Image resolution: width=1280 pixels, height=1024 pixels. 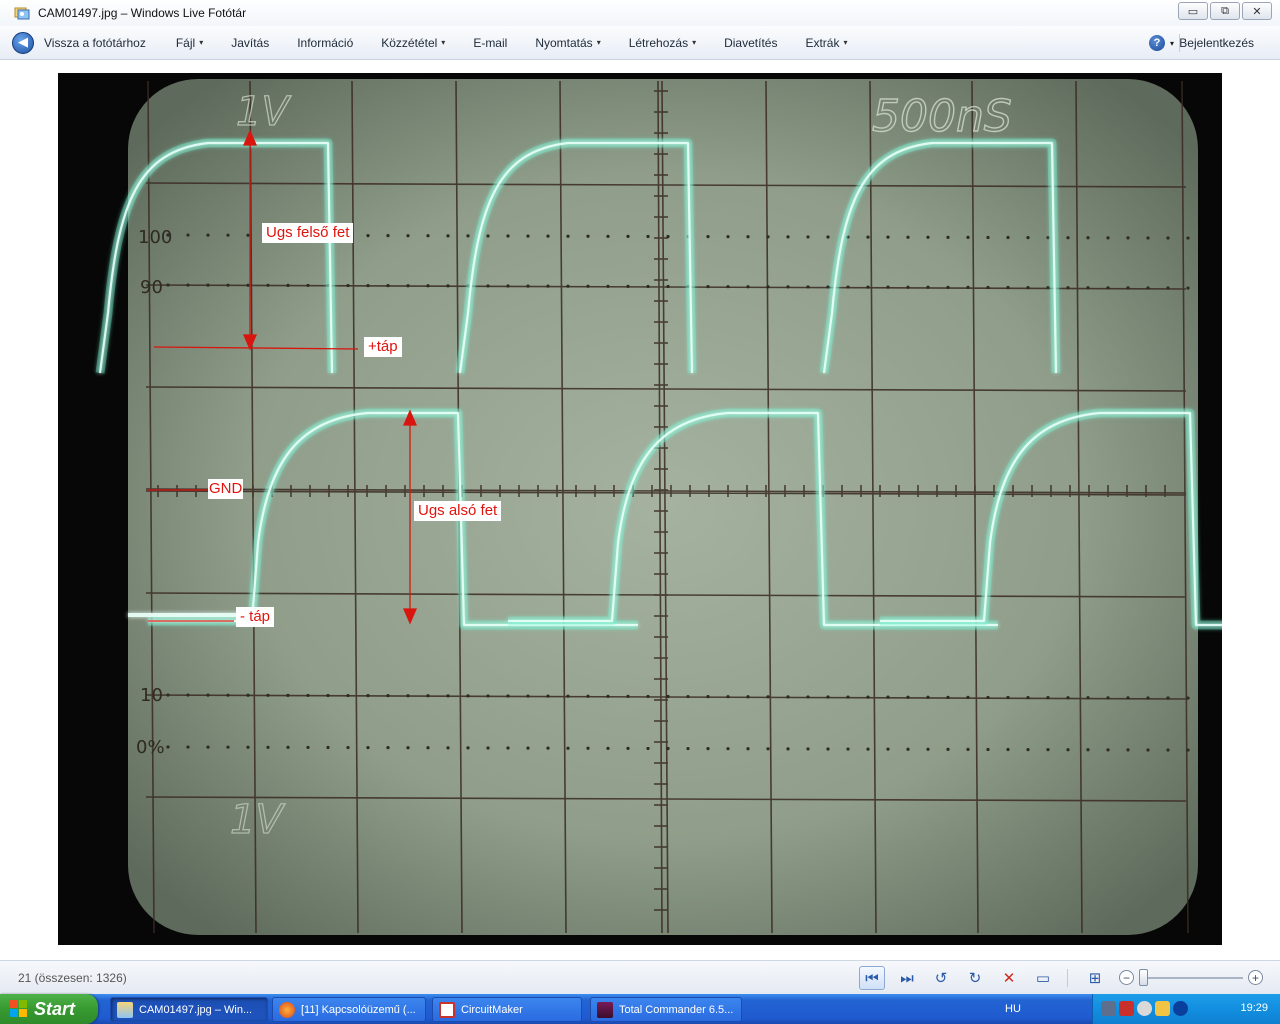 I want to click on floppy-disk-icon, so click(x=605, y=1009).